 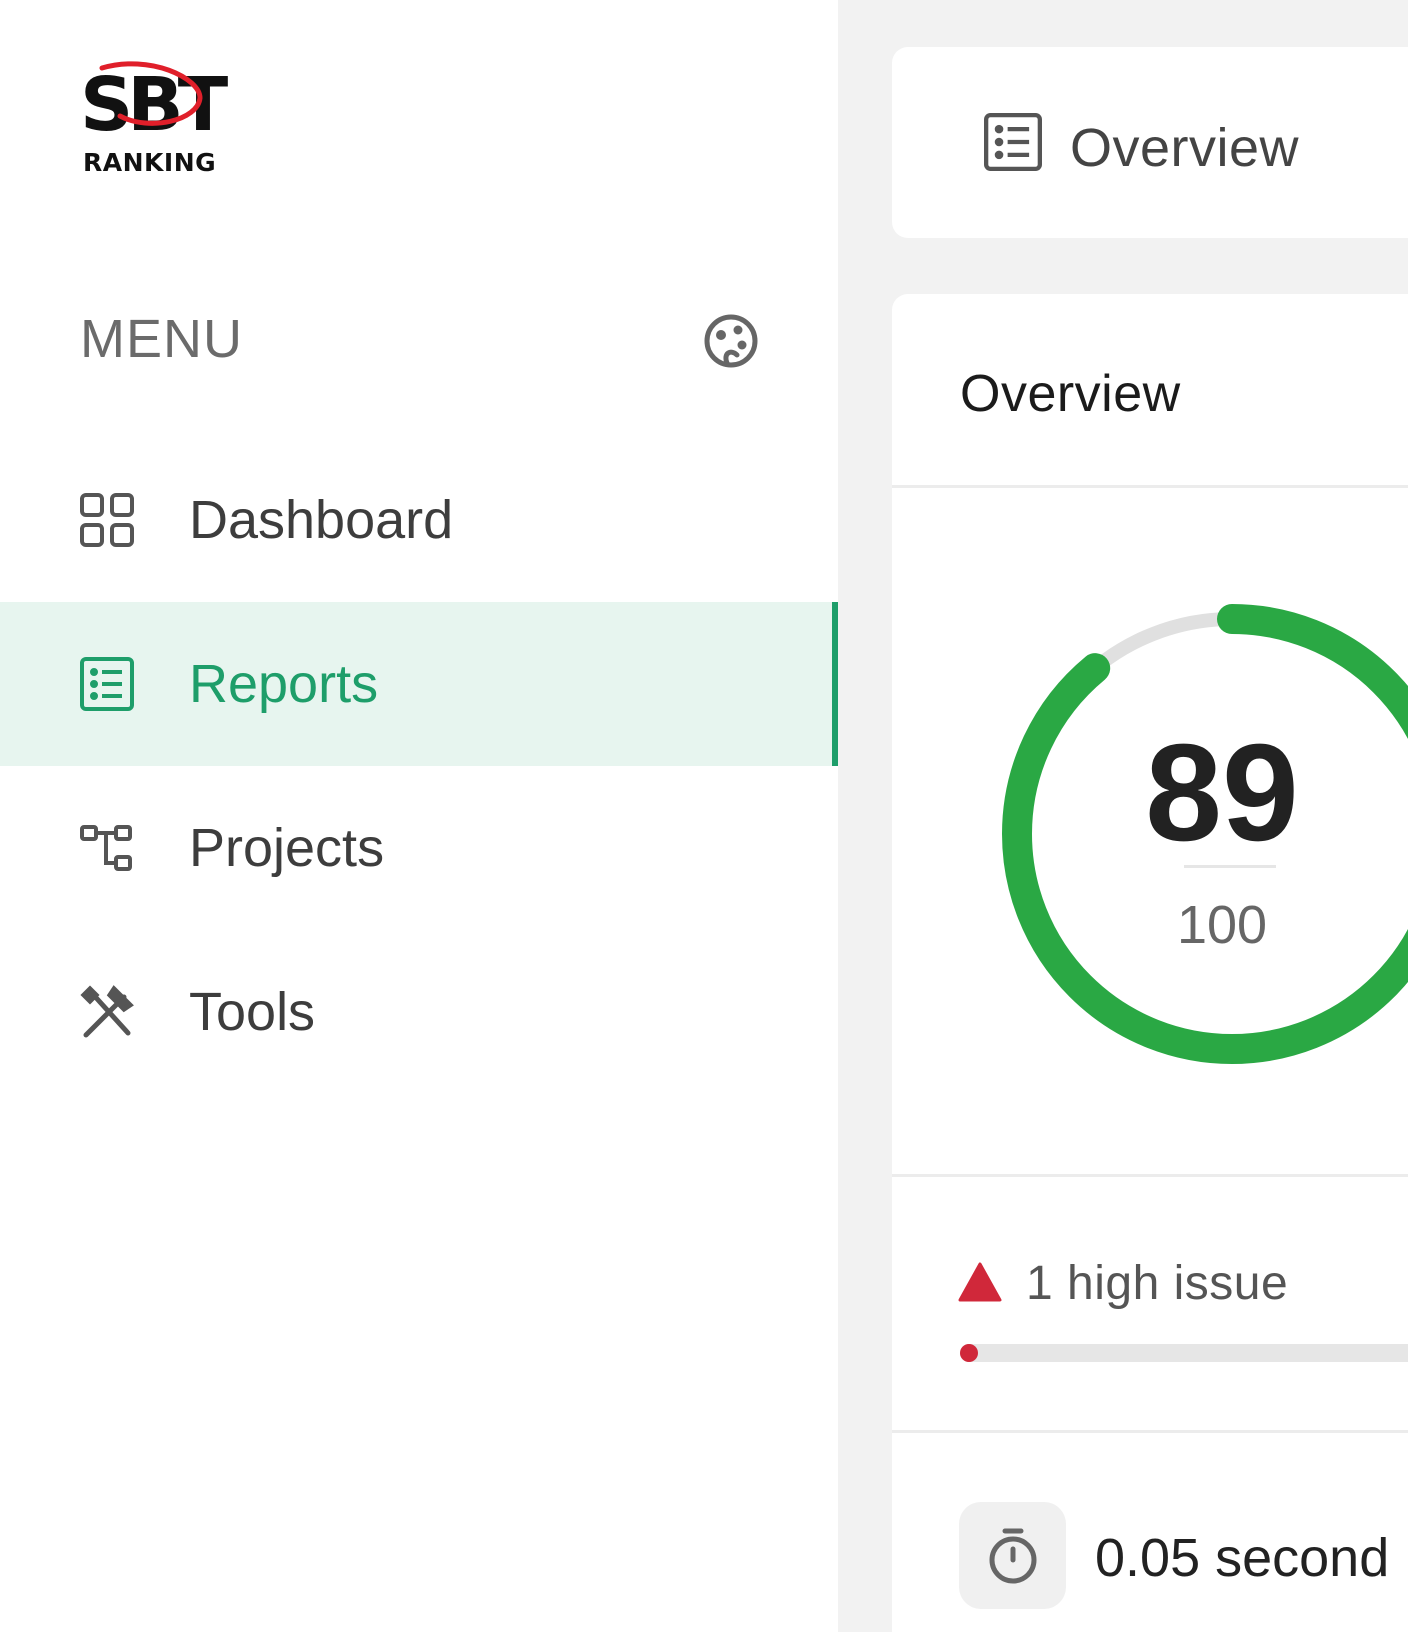 What do you see at coordinates (252, 1012) in the screenshot?
I see `sidebar-item-label: Tools` at bounding box center [252, 1012].